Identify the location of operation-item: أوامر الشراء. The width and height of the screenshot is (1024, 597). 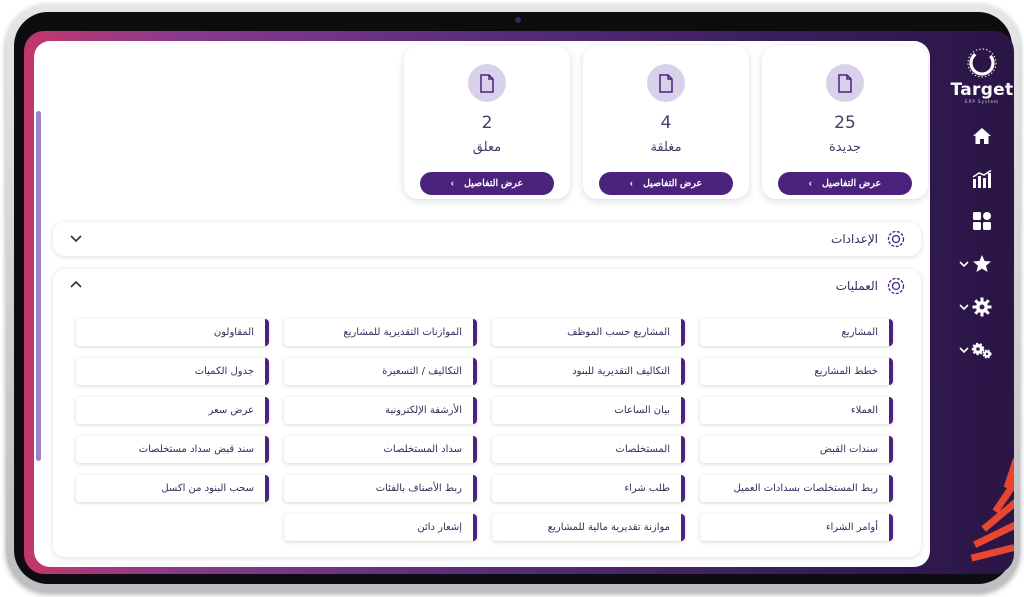
(796, 527).